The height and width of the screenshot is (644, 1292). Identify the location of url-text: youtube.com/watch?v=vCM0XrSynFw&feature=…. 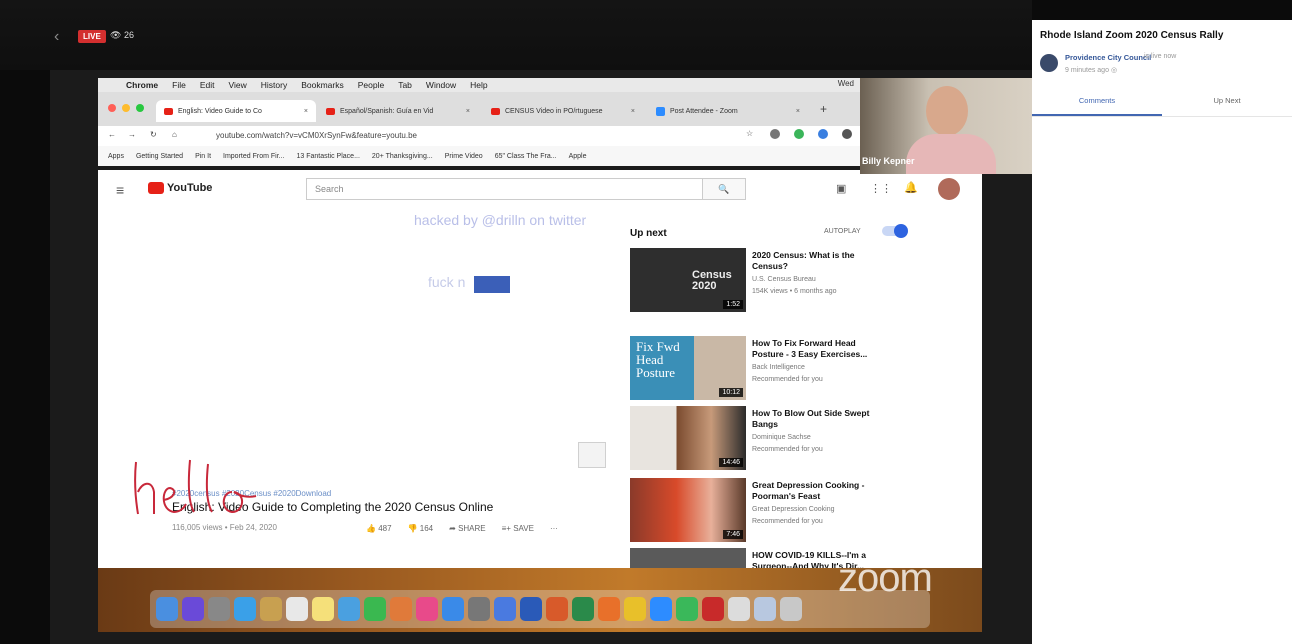
(316, 135).